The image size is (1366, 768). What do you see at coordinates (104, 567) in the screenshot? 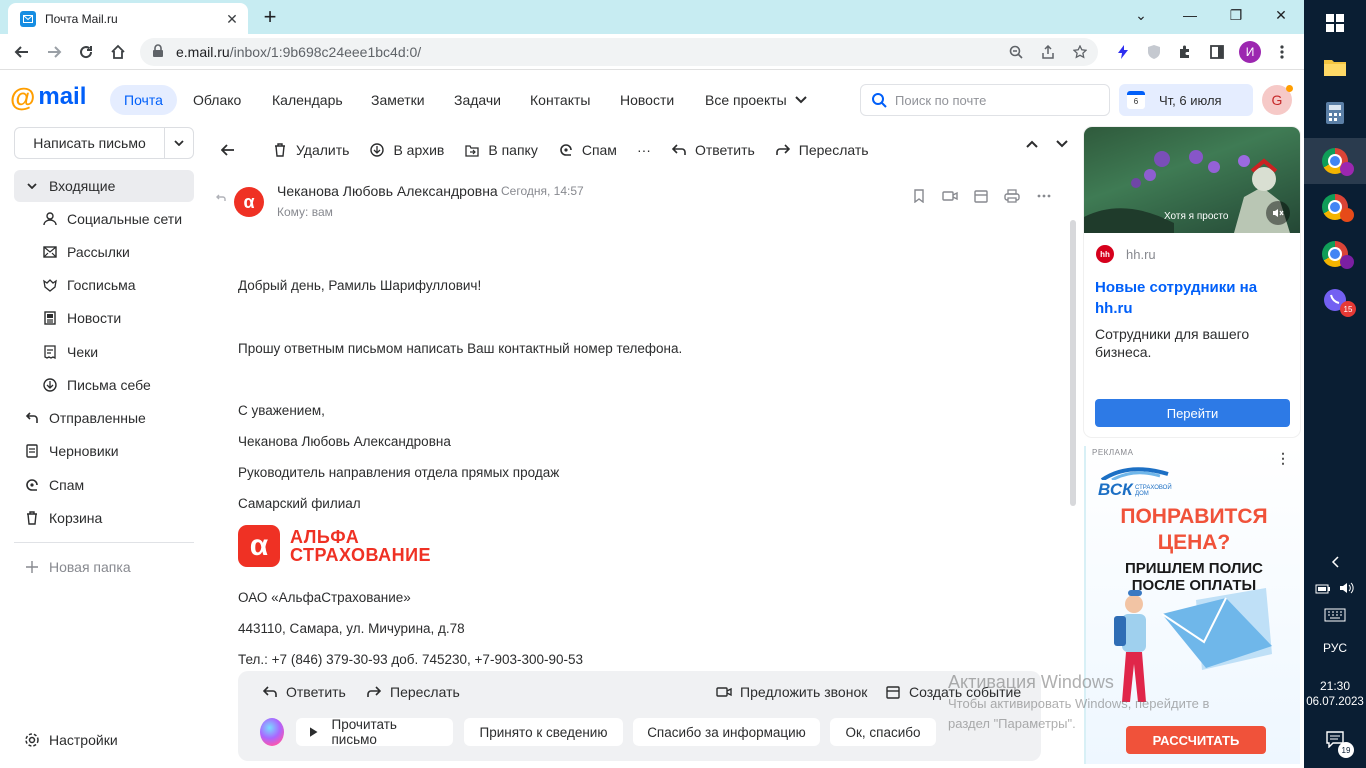
I see `new-folder-button: Новая папка` at bounding box center [104, 567].